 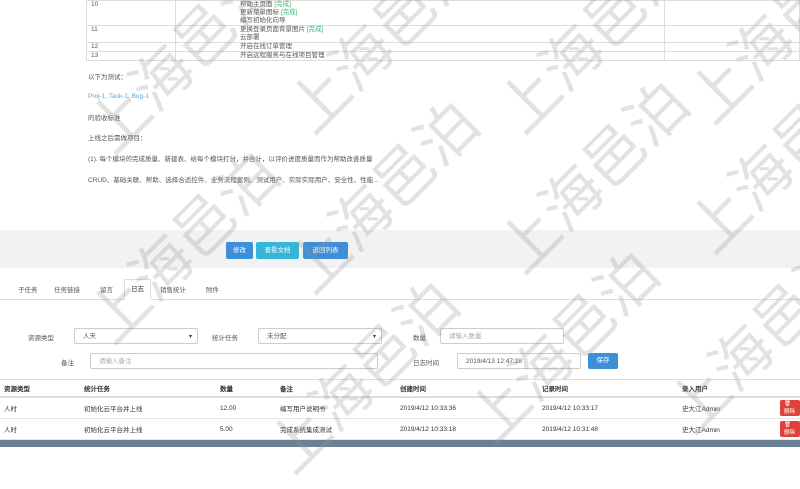 What do you see at coordinates (137, 289) in the screenshot?
I see `tab-log: 日志` at bounding box center [137, 289].